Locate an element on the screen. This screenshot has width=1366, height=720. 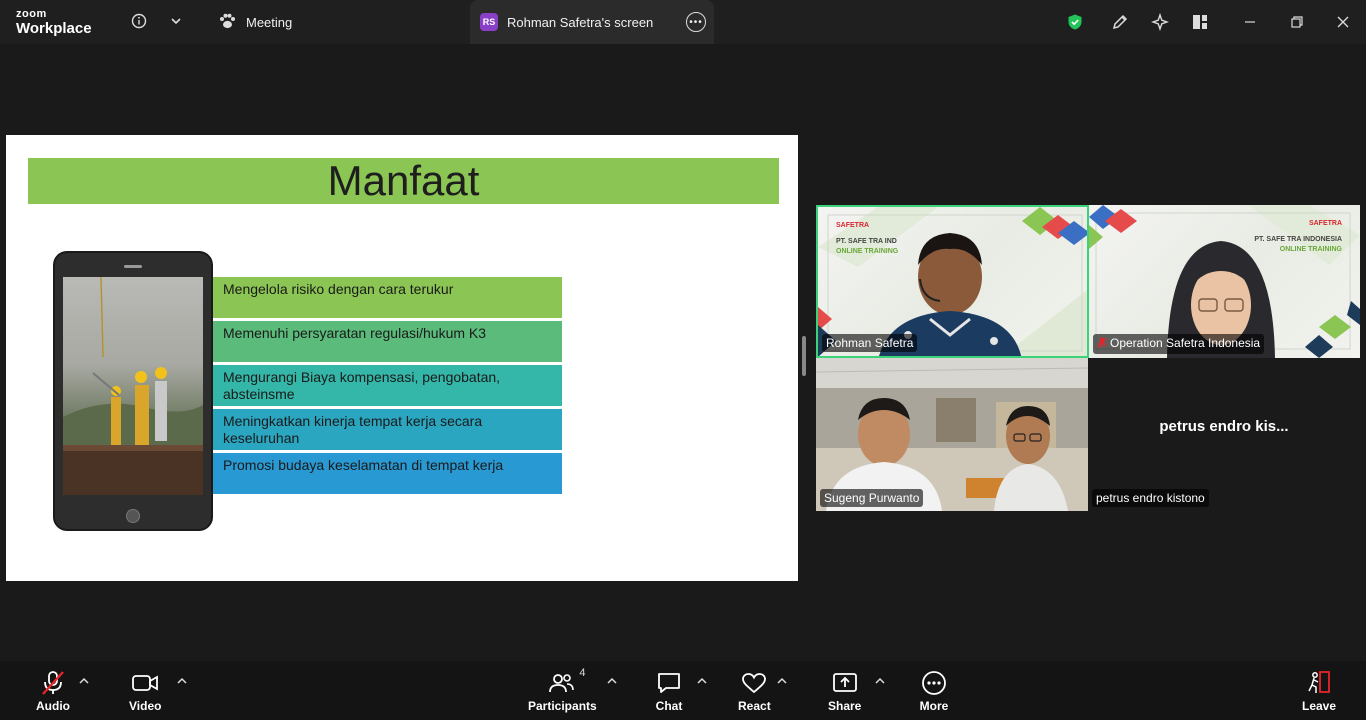
participant-name: Rohman Safetra is located at coordinates (870, 343).